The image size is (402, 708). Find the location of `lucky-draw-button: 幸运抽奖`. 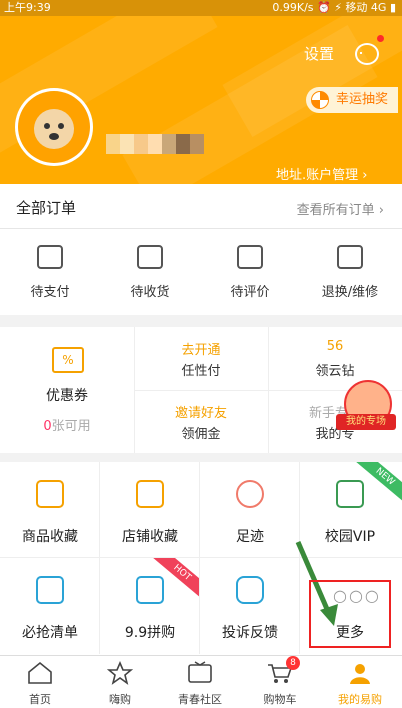

lucky-draw-button: 幸运抽奖 is located at coordinates (352, 100).